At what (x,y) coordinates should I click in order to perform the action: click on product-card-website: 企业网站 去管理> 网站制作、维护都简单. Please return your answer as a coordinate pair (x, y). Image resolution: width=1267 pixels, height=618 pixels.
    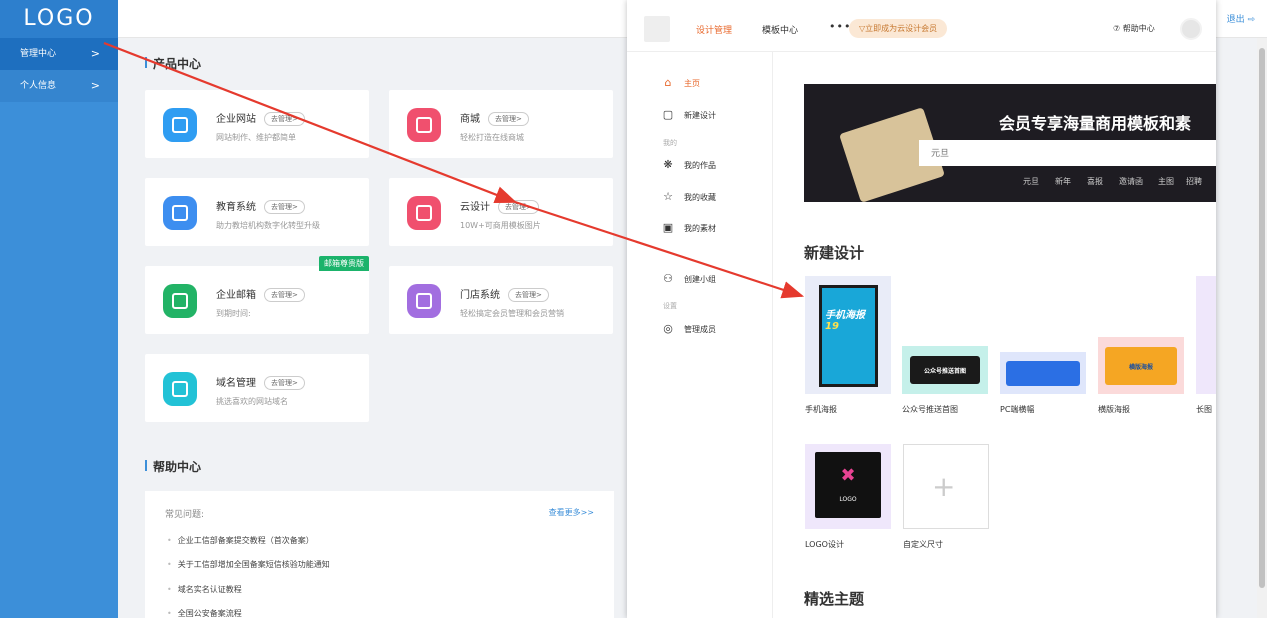
    Looking at the image, I should click on (257, 124).